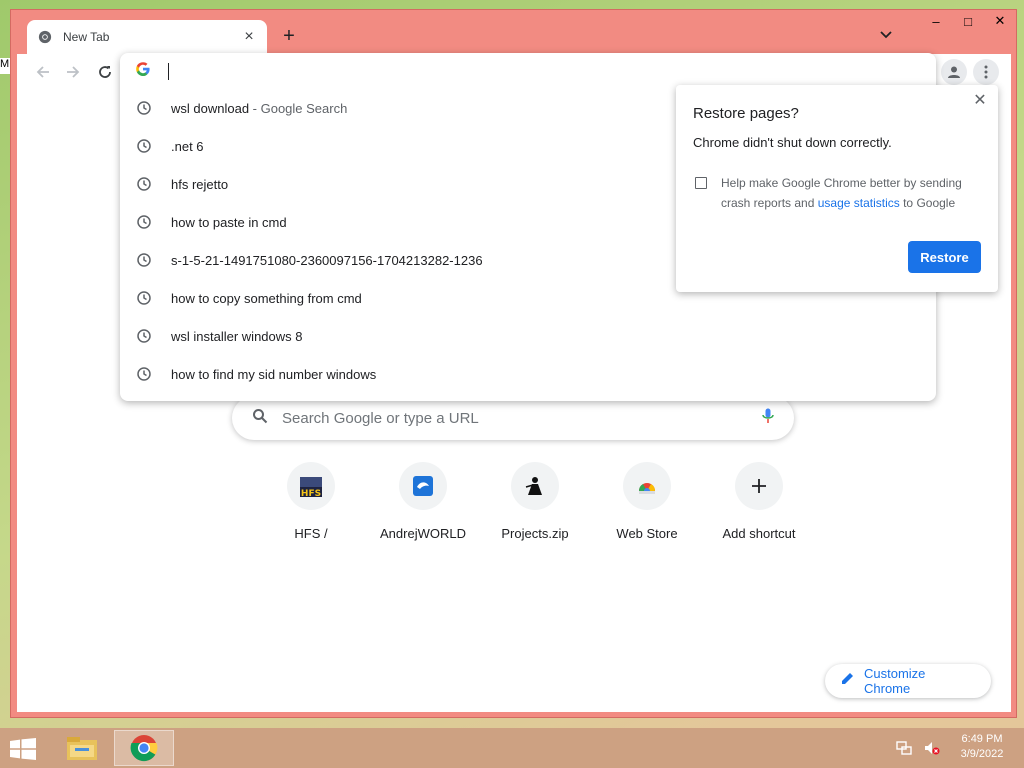 This screenshot has height=768, width=1024. What do you see at coordinates (513, 418) in the screenshot?
I see `ntp-search-box: Search Google or type a URL` at bounding box center [513, 418].